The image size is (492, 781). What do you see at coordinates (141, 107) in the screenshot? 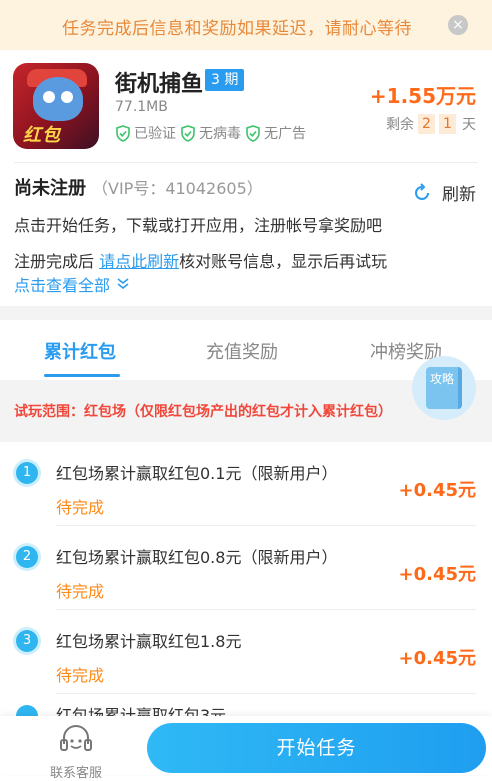
I see `app-size: 77.1MB` at bounding box center [141, 107].